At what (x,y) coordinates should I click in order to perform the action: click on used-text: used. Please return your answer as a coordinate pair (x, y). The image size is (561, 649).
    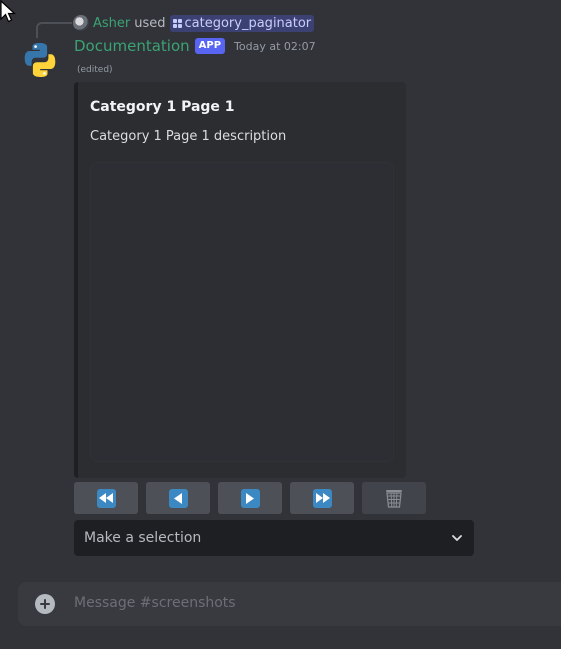
    Looking at the image, I should click on (150, 23).